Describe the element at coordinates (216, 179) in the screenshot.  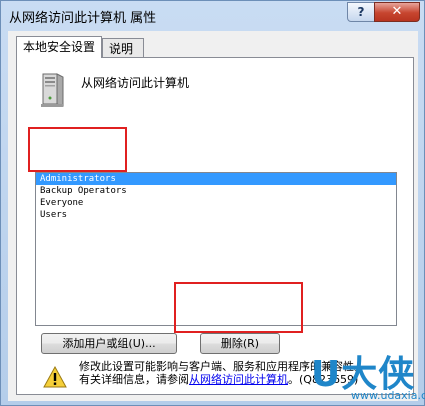
I see `list-item-administrators: Administrators` at that location.